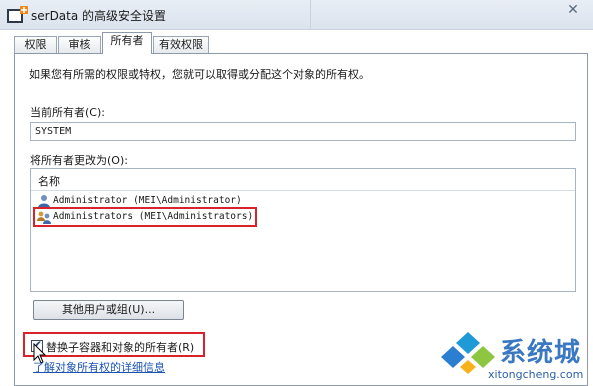  I want to click on tab-effective-permissions: 有效权限, so click(181, 44).